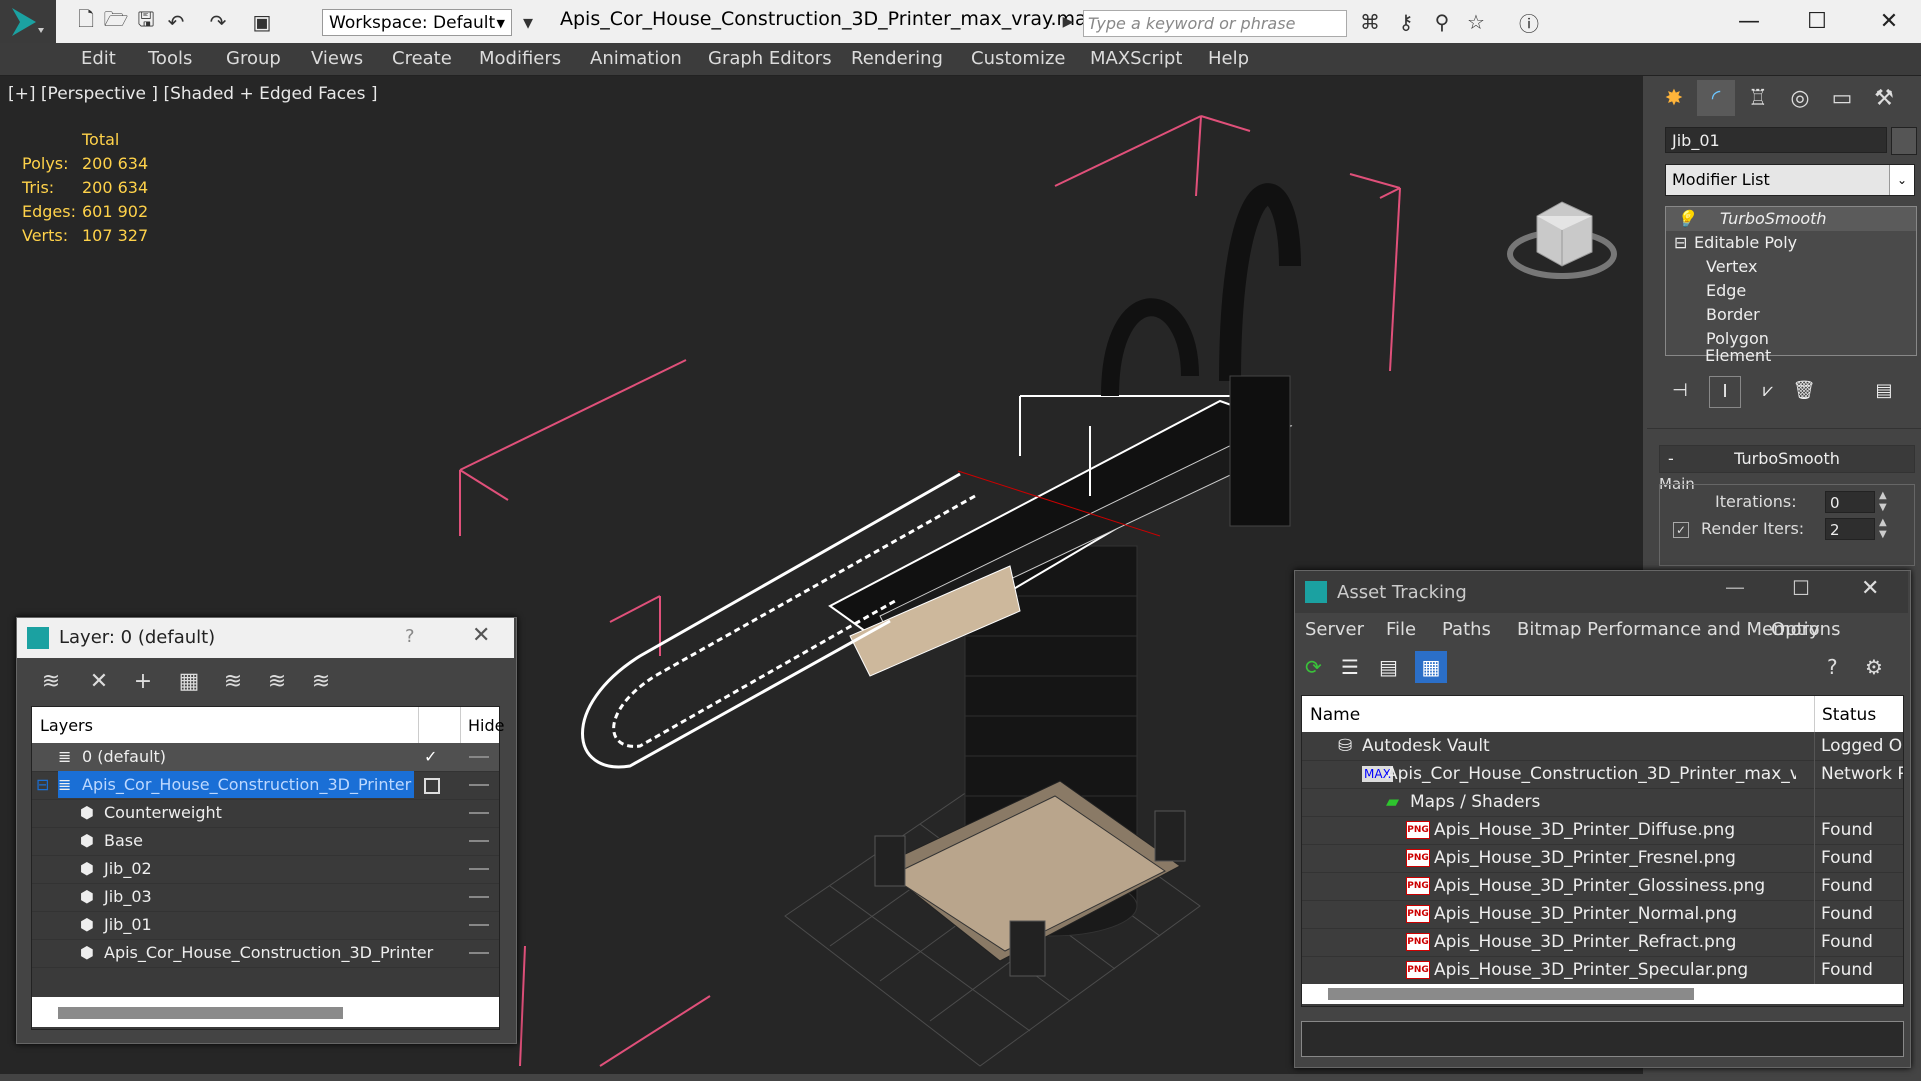 The height and width of the screenshot is (1081, 1921). What do you see at coordinates (265, 897) in the screenshot?
I see `layer-row-object: ⬢ Jib_03` at bounding box center [265, 897].